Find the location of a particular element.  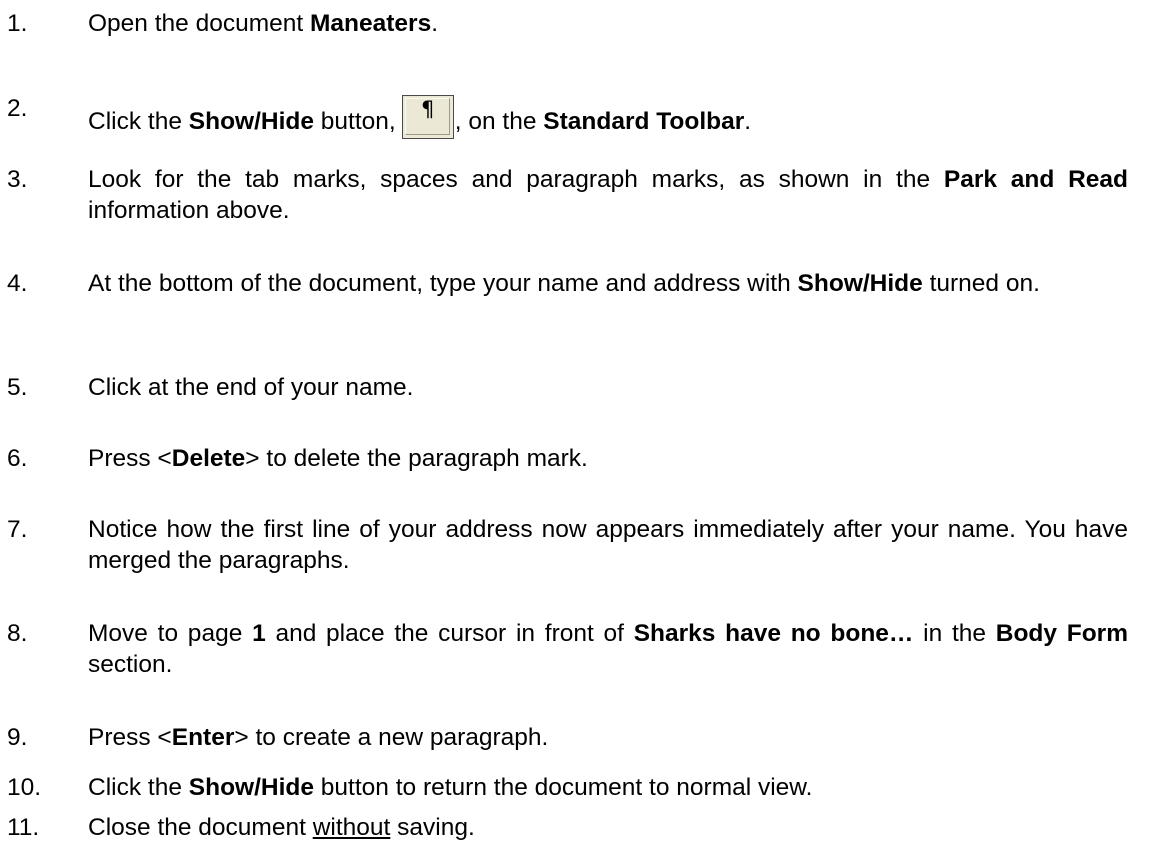

key-name: Delete is located at coordinates (208, 458).